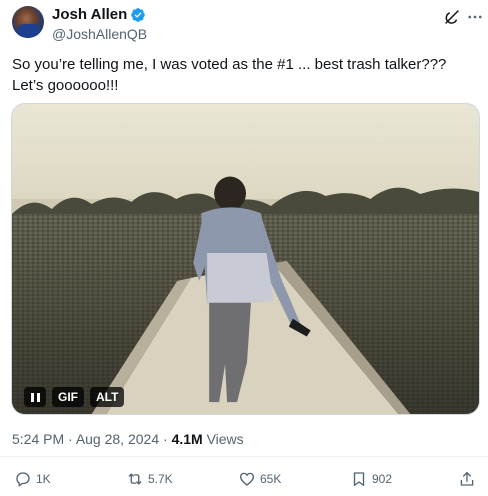 This screenshot has height=496, width=488. I want to click on action-bar: 1K 5.7K 65K 902, so click(244, 481).